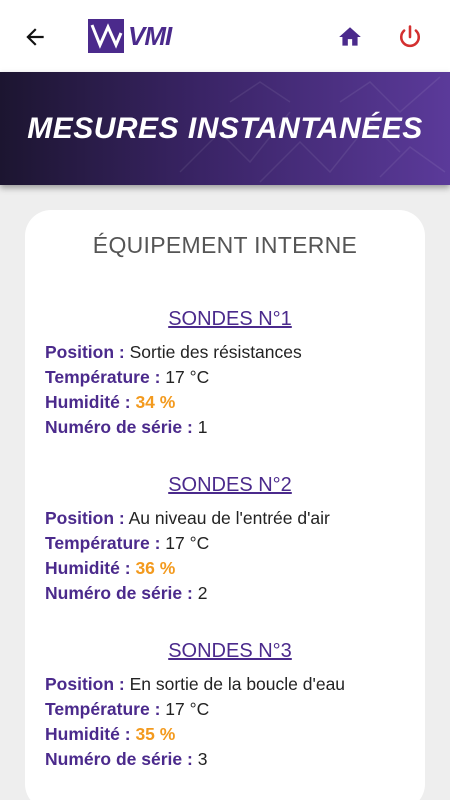 This screenshot has height=800, width=450. What do you see at coordinates (150, 35) in the screenshot?
I see `logo-text: VMI` at bounding box center [150, 35].